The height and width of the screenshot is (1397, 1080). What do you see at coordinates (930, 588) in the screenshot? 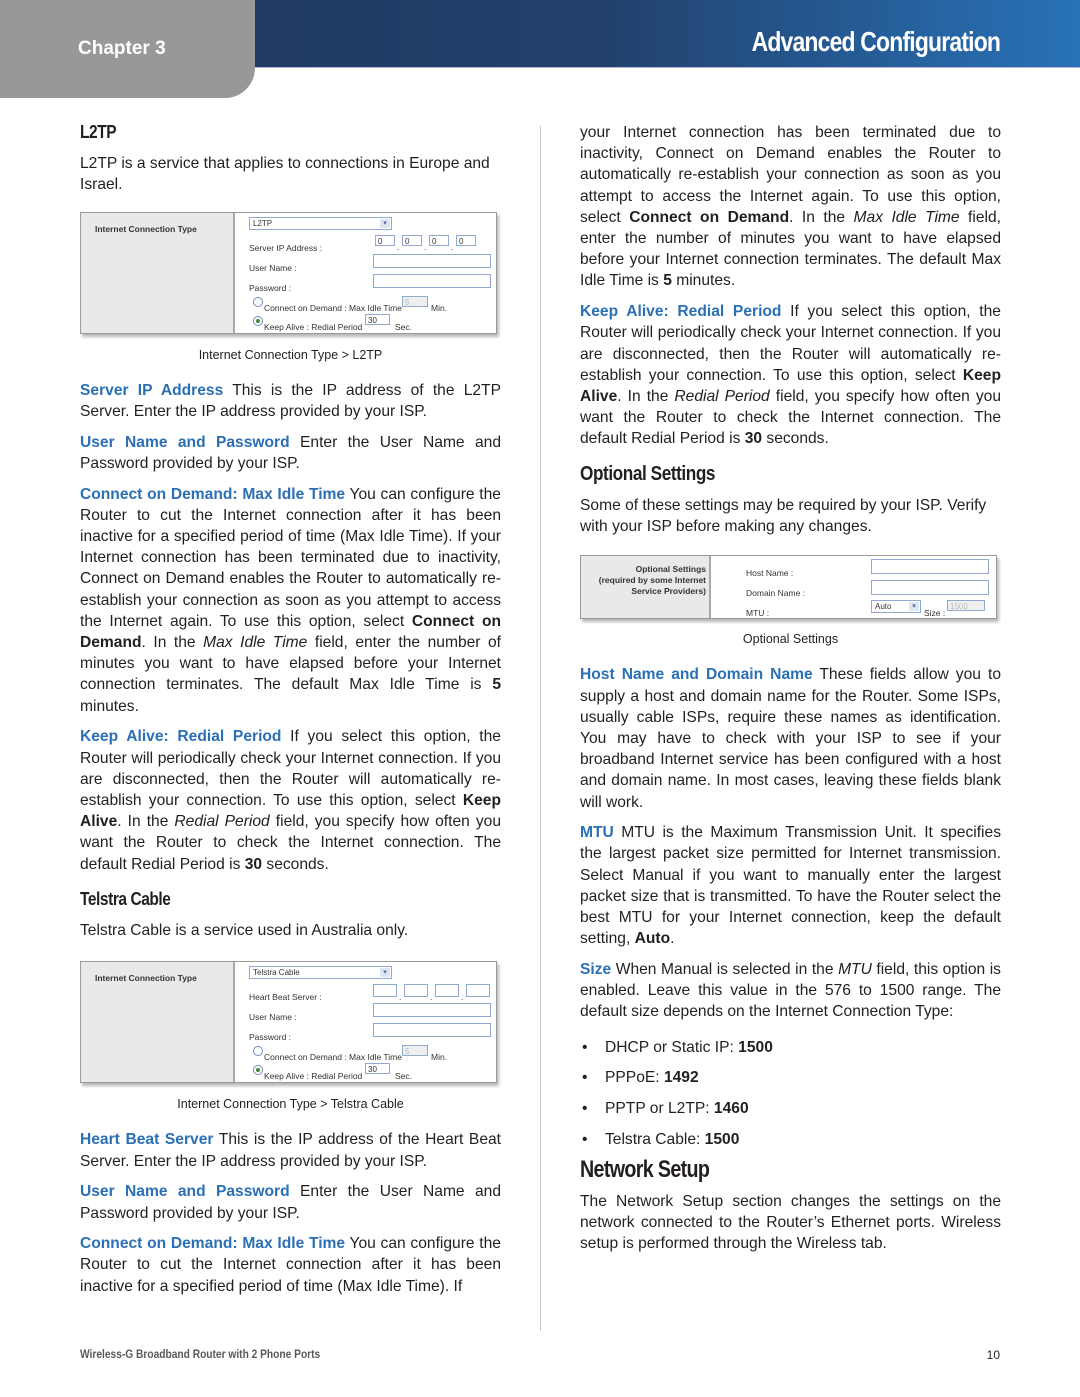
I see `domain-name-input` at bounding box center [930, 588].